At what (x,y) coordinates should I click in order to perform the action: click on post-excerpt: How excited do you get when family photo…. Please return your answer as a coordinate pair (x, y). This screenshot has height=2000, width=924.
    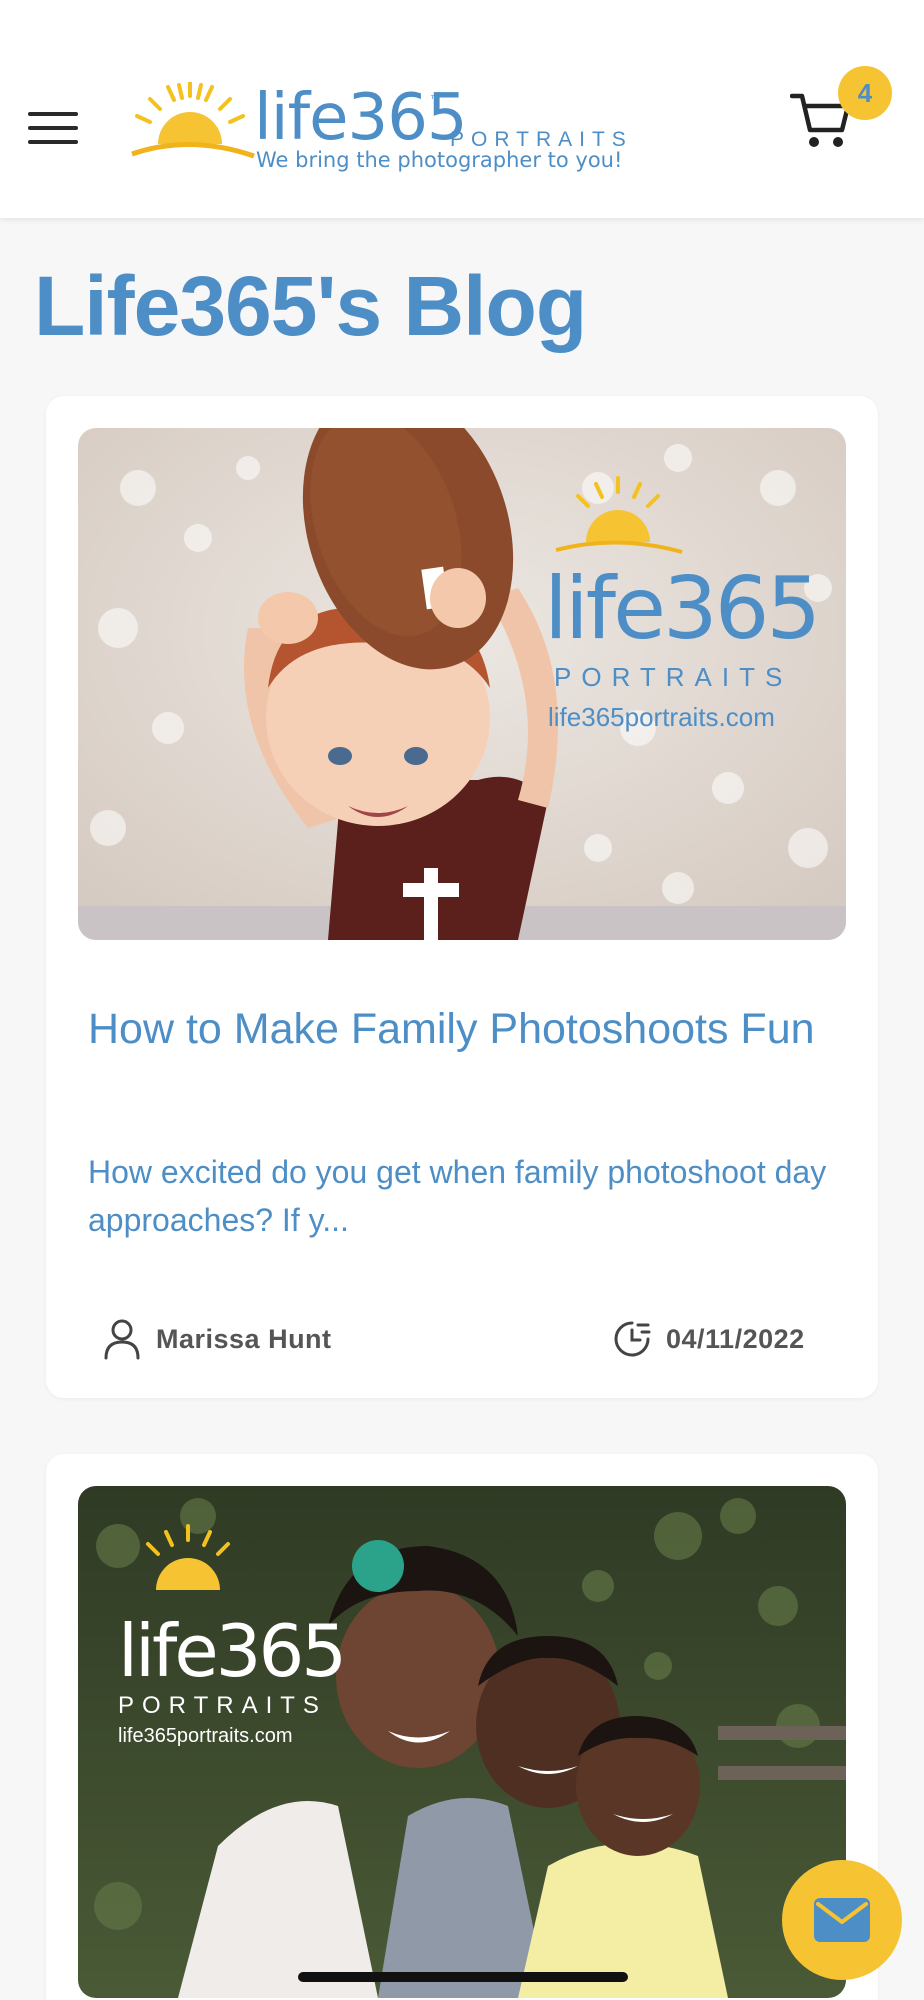
    Looking at the image, I should click on (457, 1196).